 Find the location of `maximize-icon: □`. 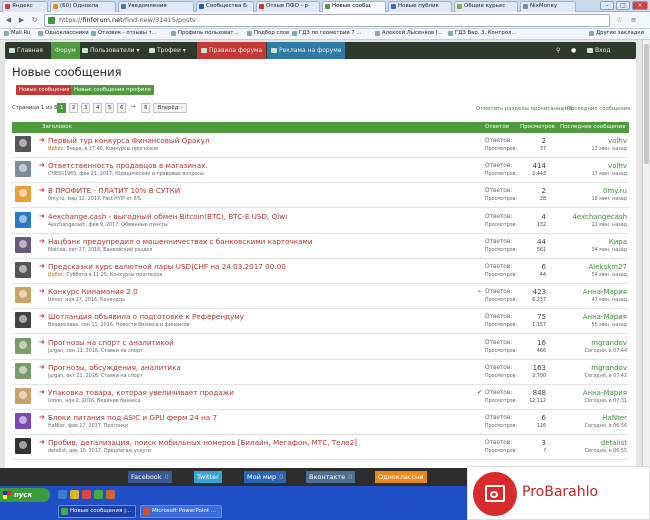

maximize-icon: □ is located at coordinates (623, 5).